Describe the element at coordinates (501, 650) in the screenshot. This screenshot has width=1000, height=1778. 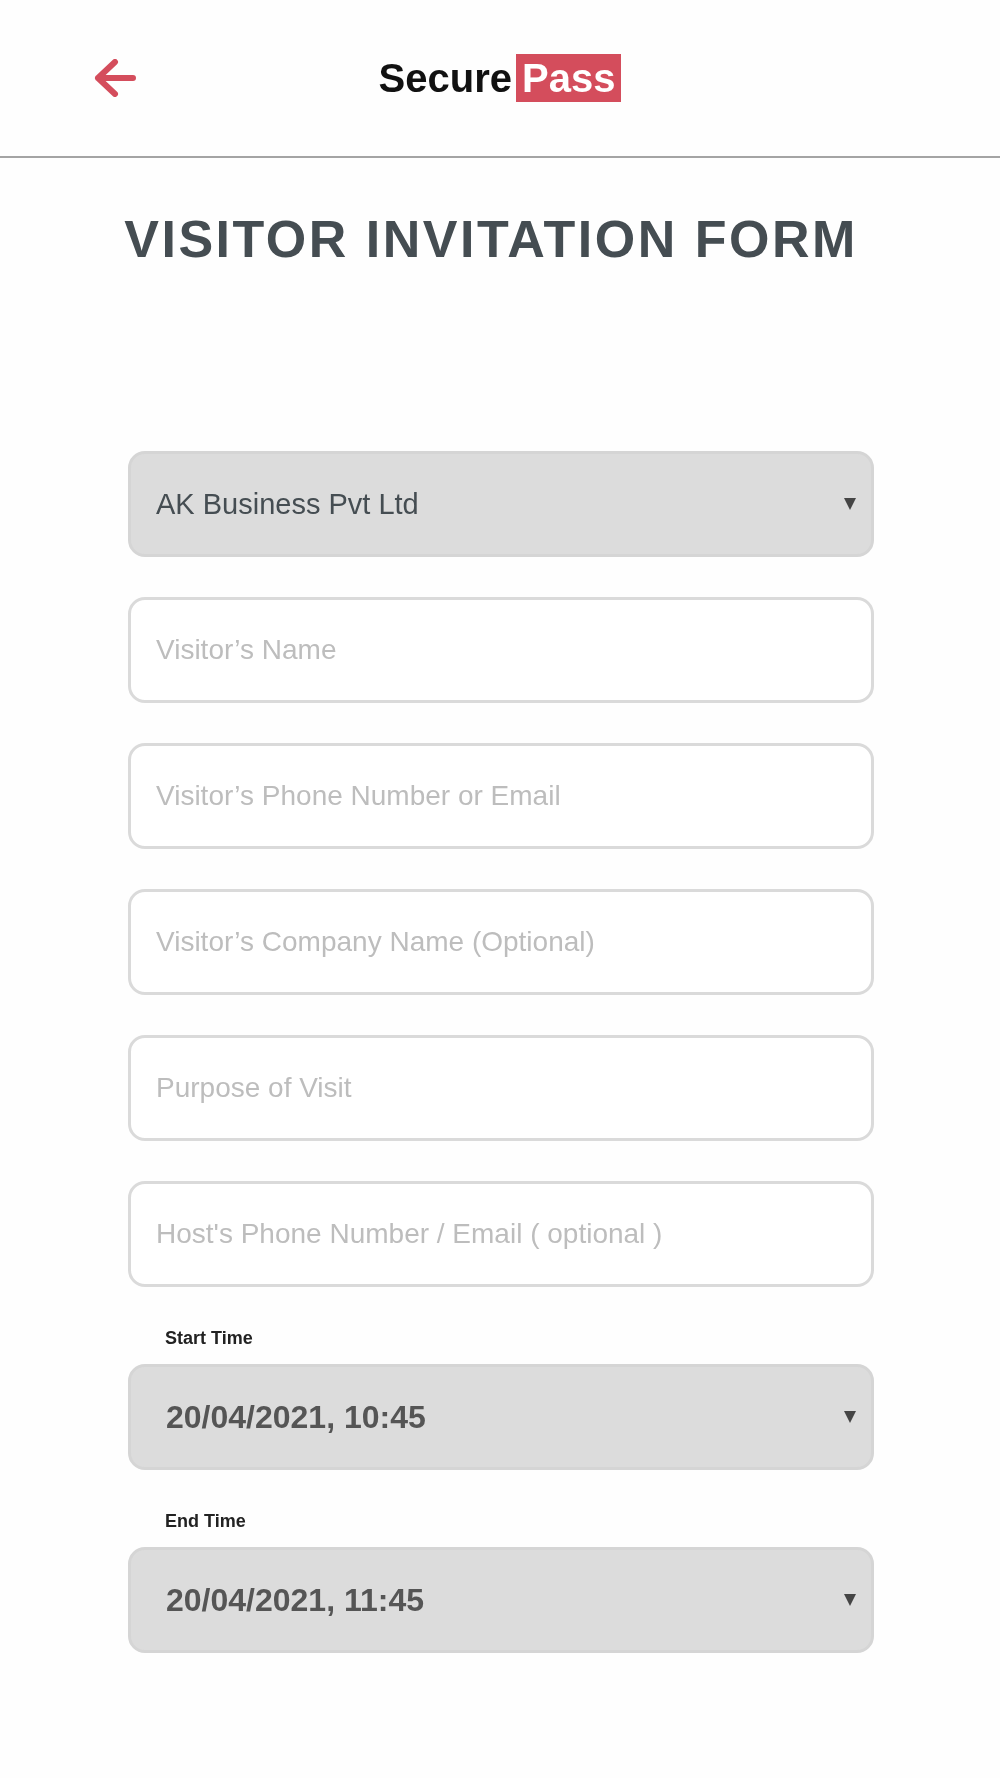
I see `input-field: Visitor’s Name` at that location.